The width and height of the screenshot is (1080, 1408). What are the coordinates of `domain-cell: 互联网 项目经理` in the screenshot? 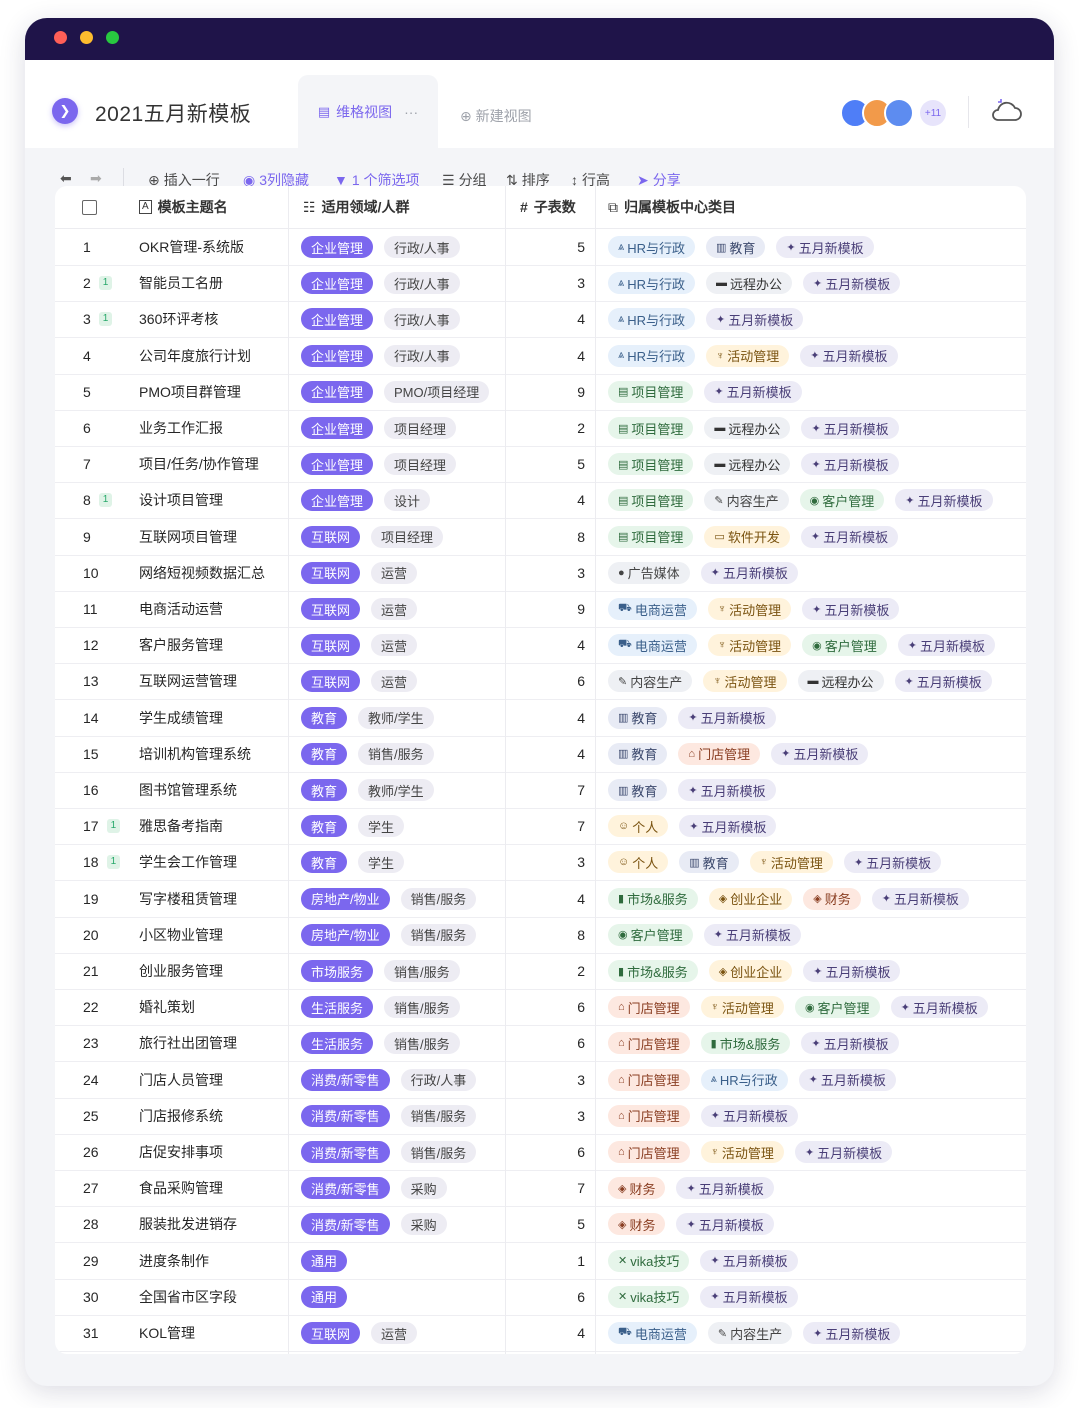 It's located at (377, 537).